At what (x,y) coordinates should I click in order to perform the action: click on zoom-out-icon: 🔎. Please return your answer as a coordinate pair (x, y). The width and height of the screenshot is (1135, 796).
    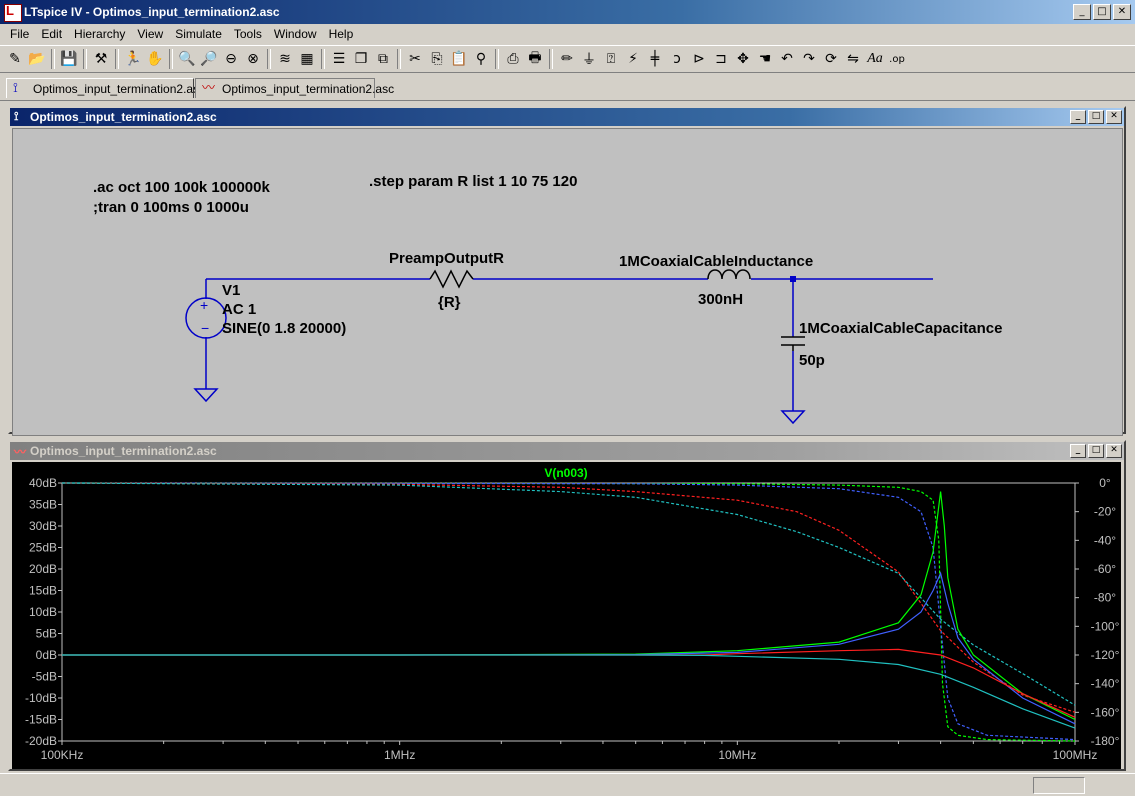
    Looking at the image, I should click on (209, 59).